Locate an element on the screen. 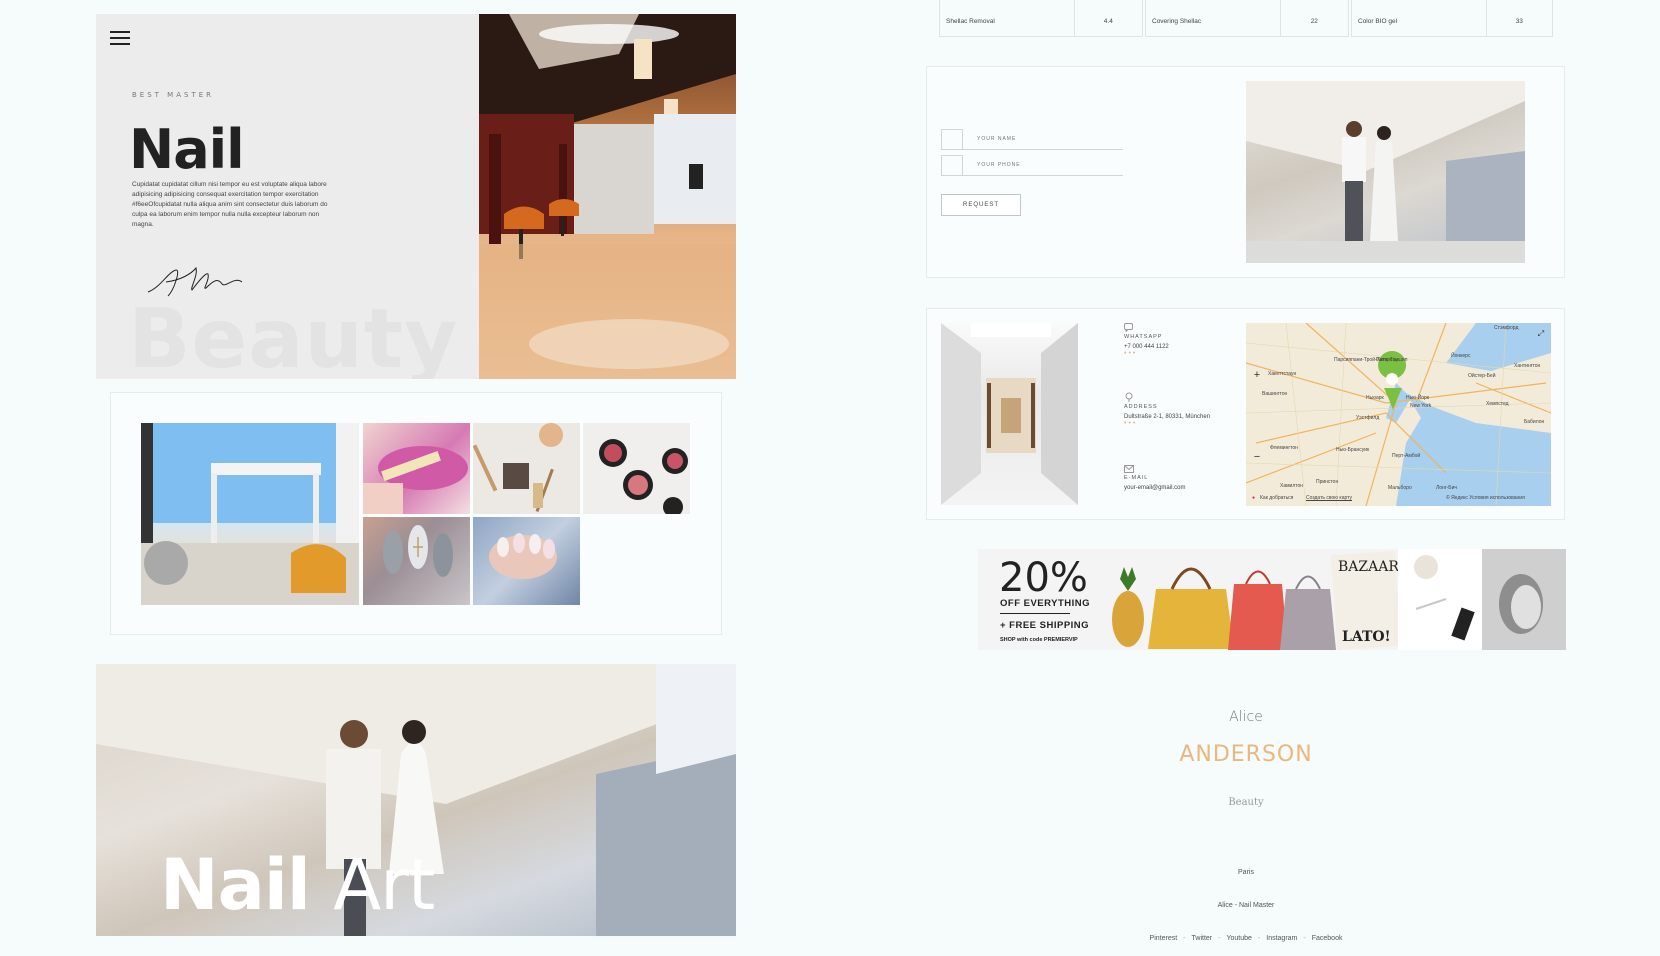  nail-art-title: Nail Art is located at coordinates (297, 885).